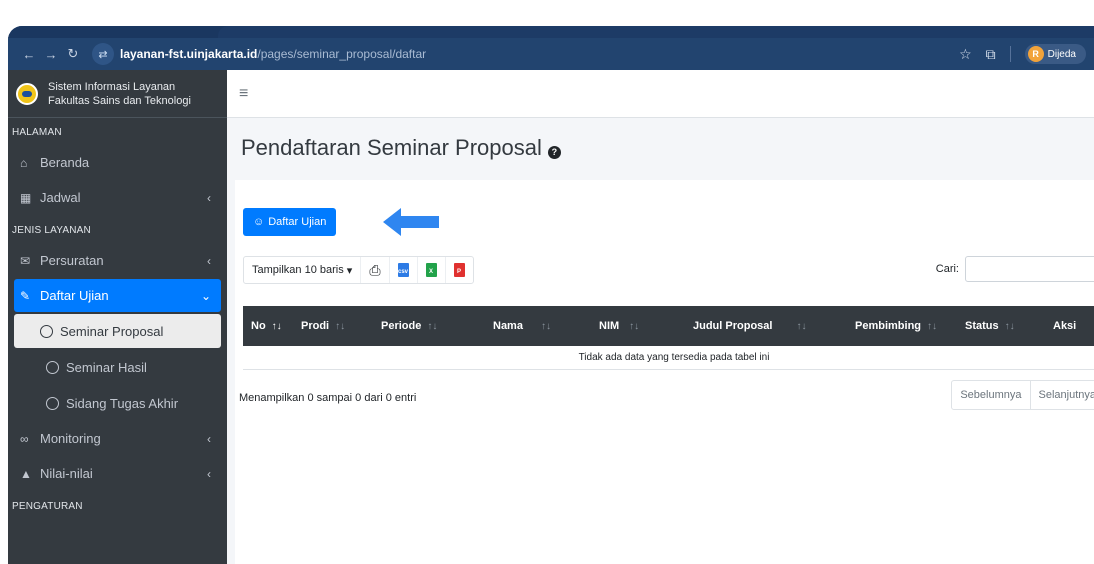 Image resolution: width=1094 pixels, height=564 pixels. I want to click on sidebar-subitem-seminar-proposal: Seminar Proposal, so click(117, 331).